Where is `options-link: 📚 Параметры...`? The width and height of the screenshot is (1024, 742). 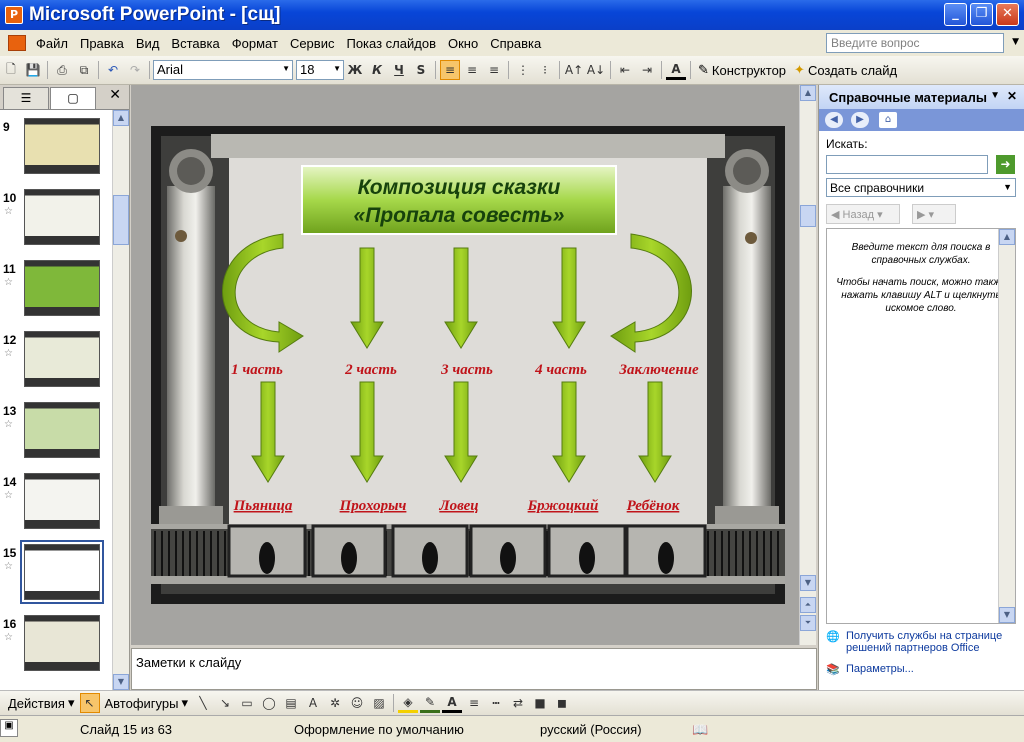
options-link: 📚 Параметры... is located at coordinates (870, 669).